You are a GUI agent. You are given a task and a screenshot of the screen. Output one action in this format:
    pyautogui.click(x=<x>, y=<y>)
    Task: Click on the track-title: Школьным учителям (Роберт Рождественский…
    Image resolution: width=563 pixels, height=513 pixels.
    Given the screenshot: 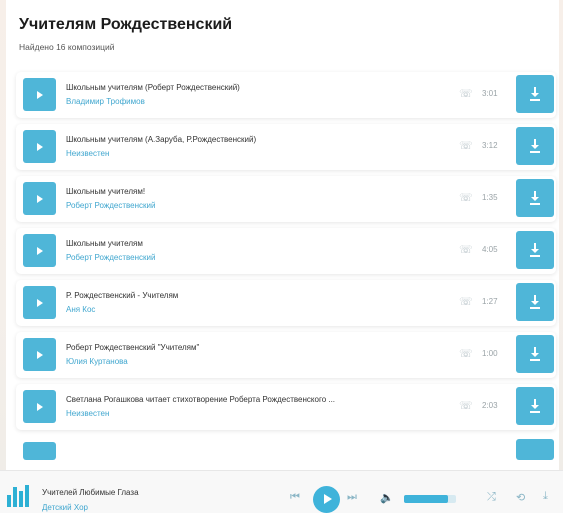 What is the action you would take?
    pyautogui.click(x=256, y=87)
    